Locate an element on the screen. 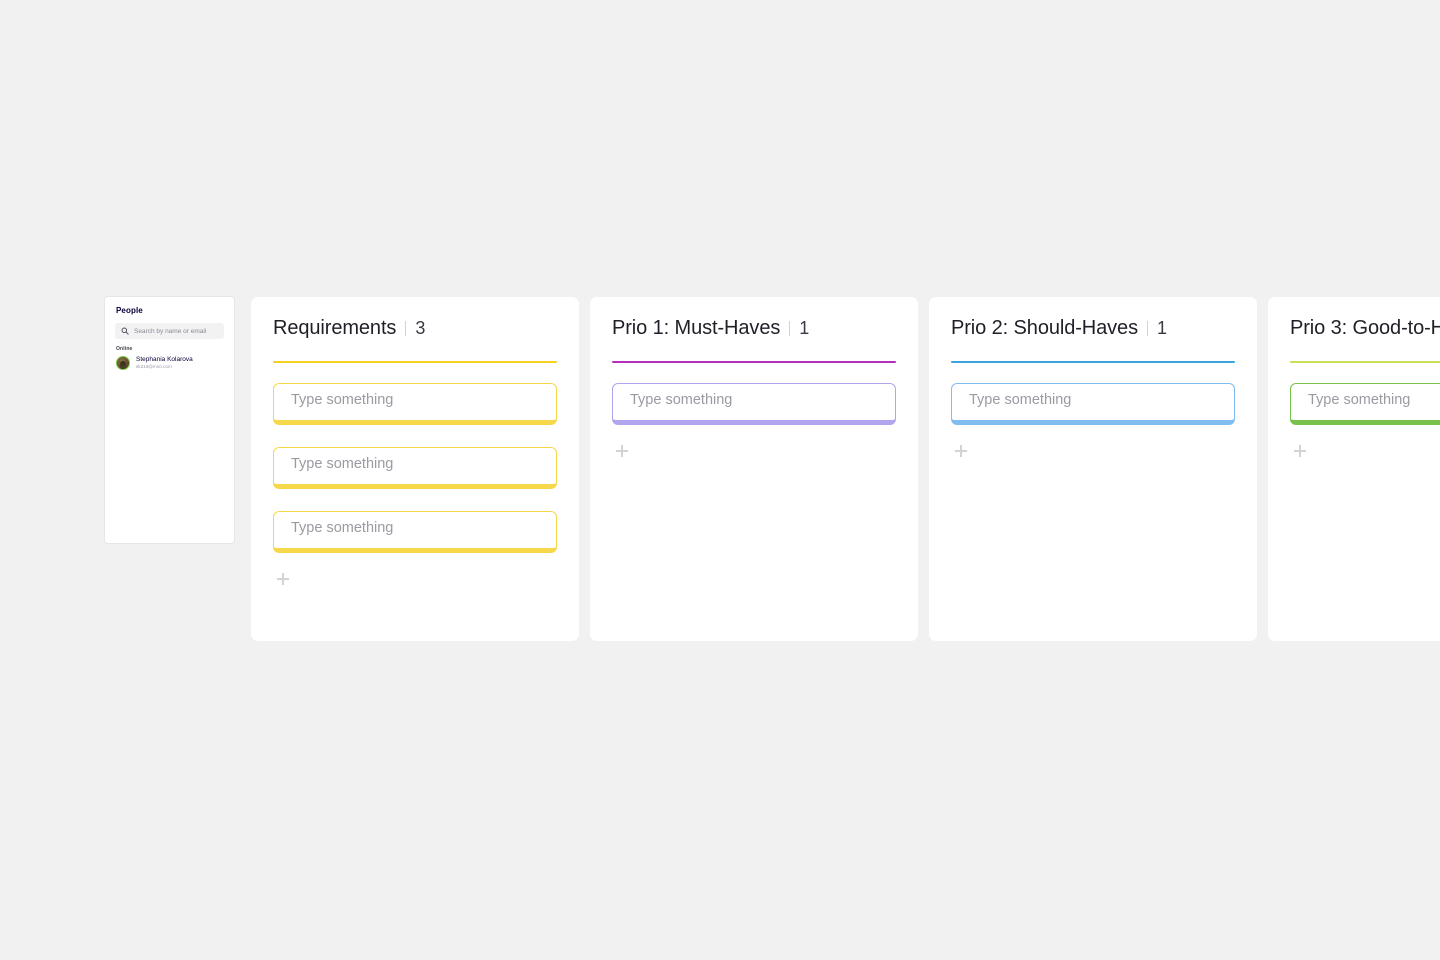 This screenshot has width=1440, height=960. column-title: Prio 2: Should-Haves is located at coordinates (1044, 328).